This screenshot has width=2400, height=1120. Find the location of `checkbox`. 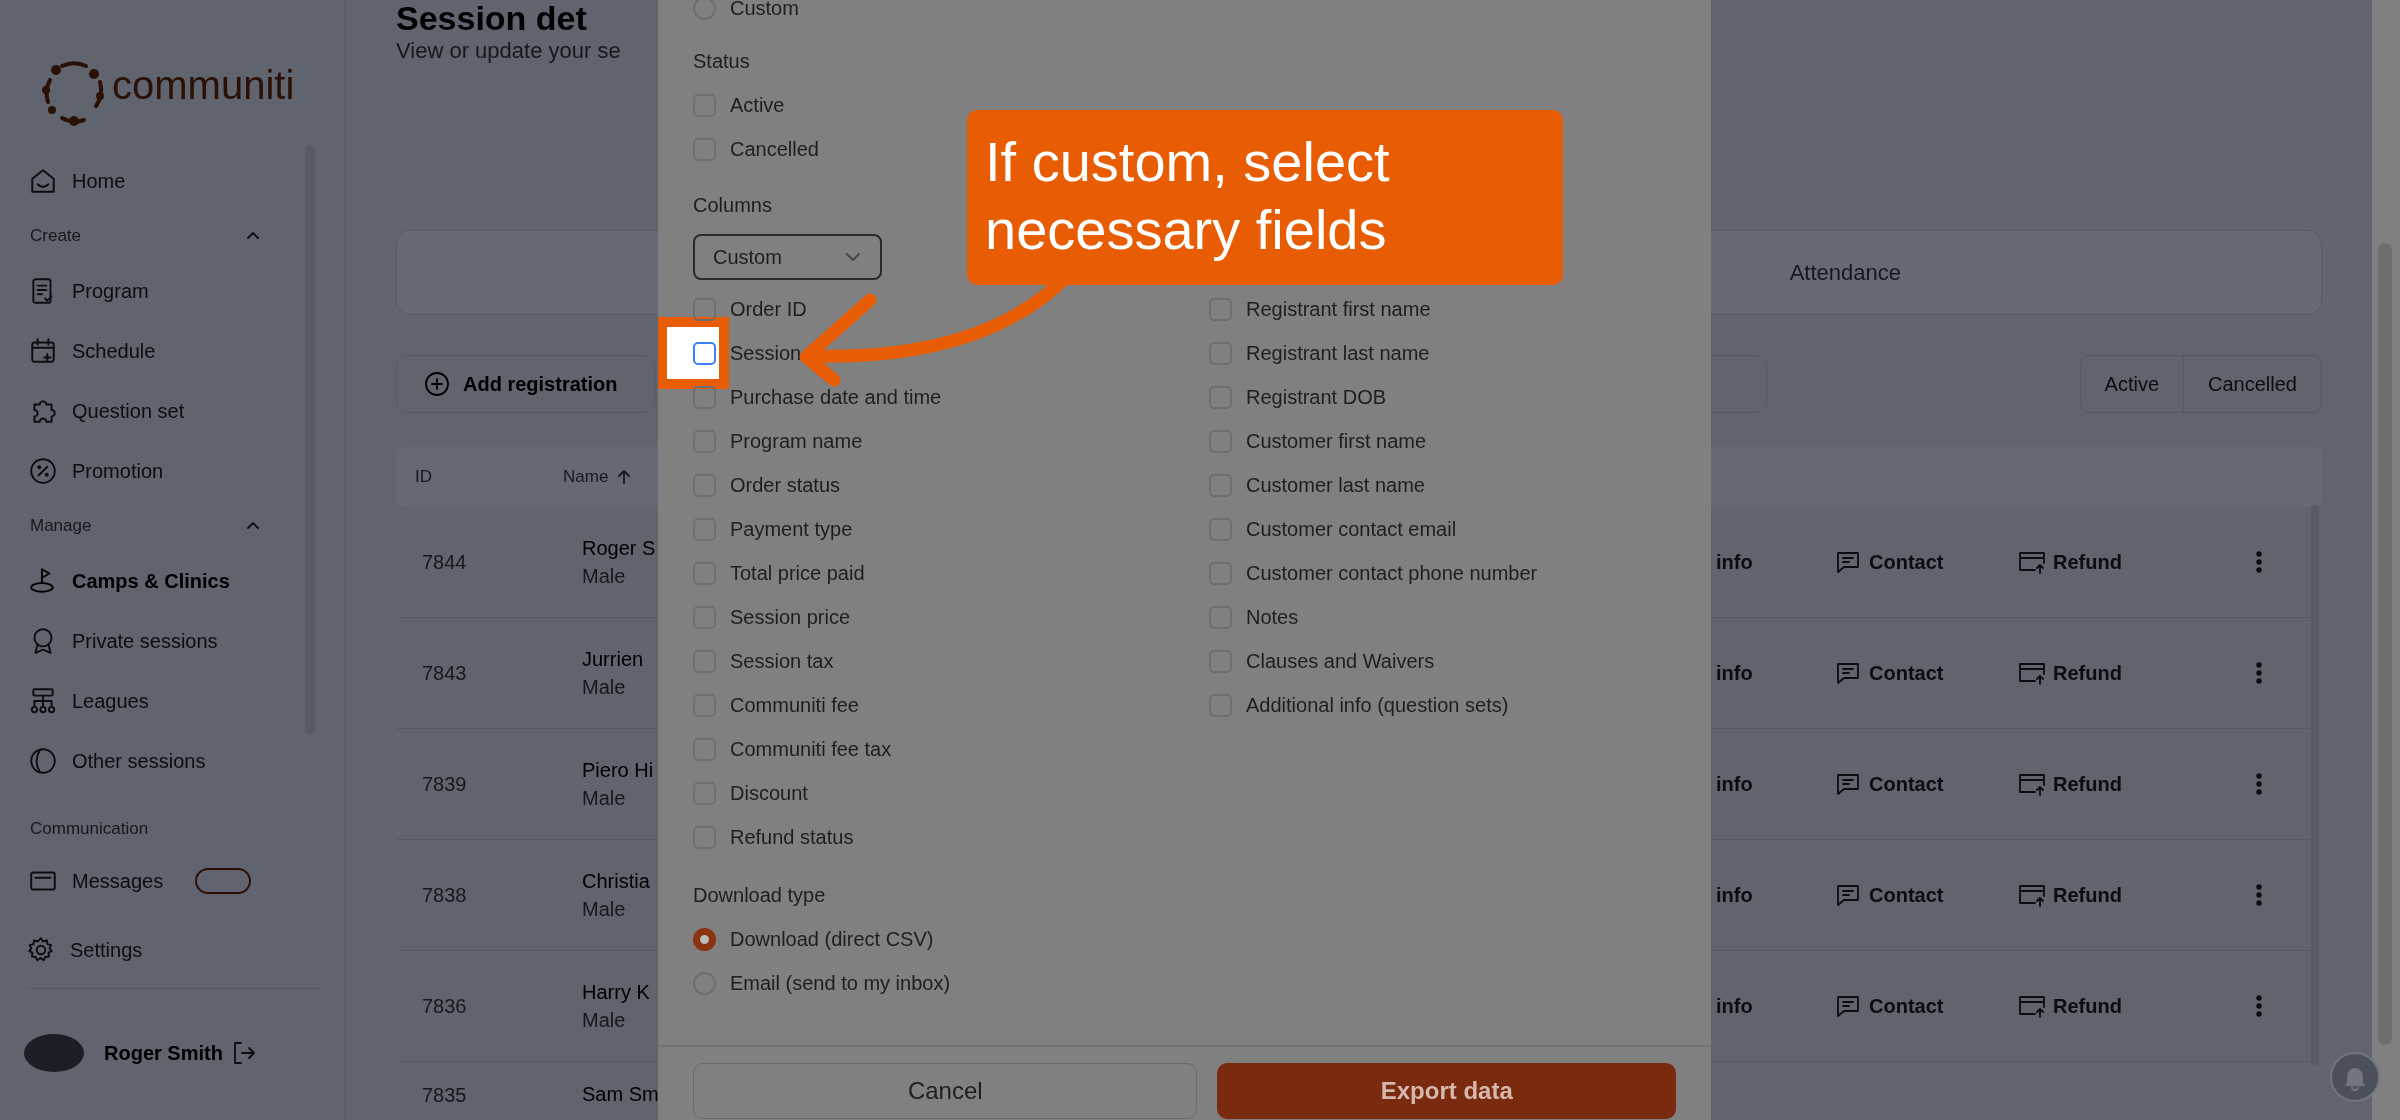

checkbox is located at coordinates (704, 397).